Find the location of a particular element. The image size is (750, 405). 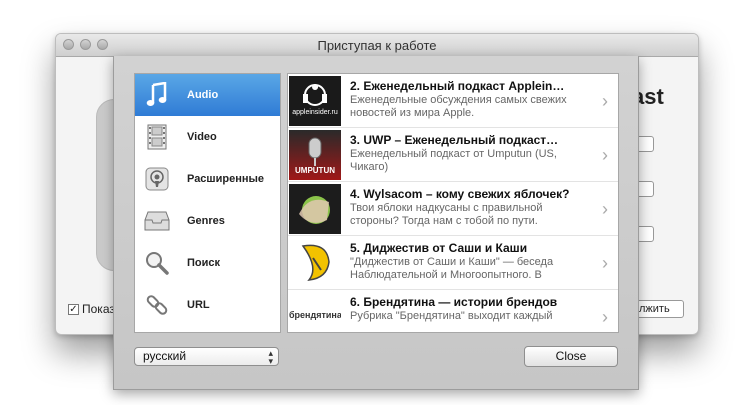

digestiv-thumbnail is located at coordinates (315, 263).